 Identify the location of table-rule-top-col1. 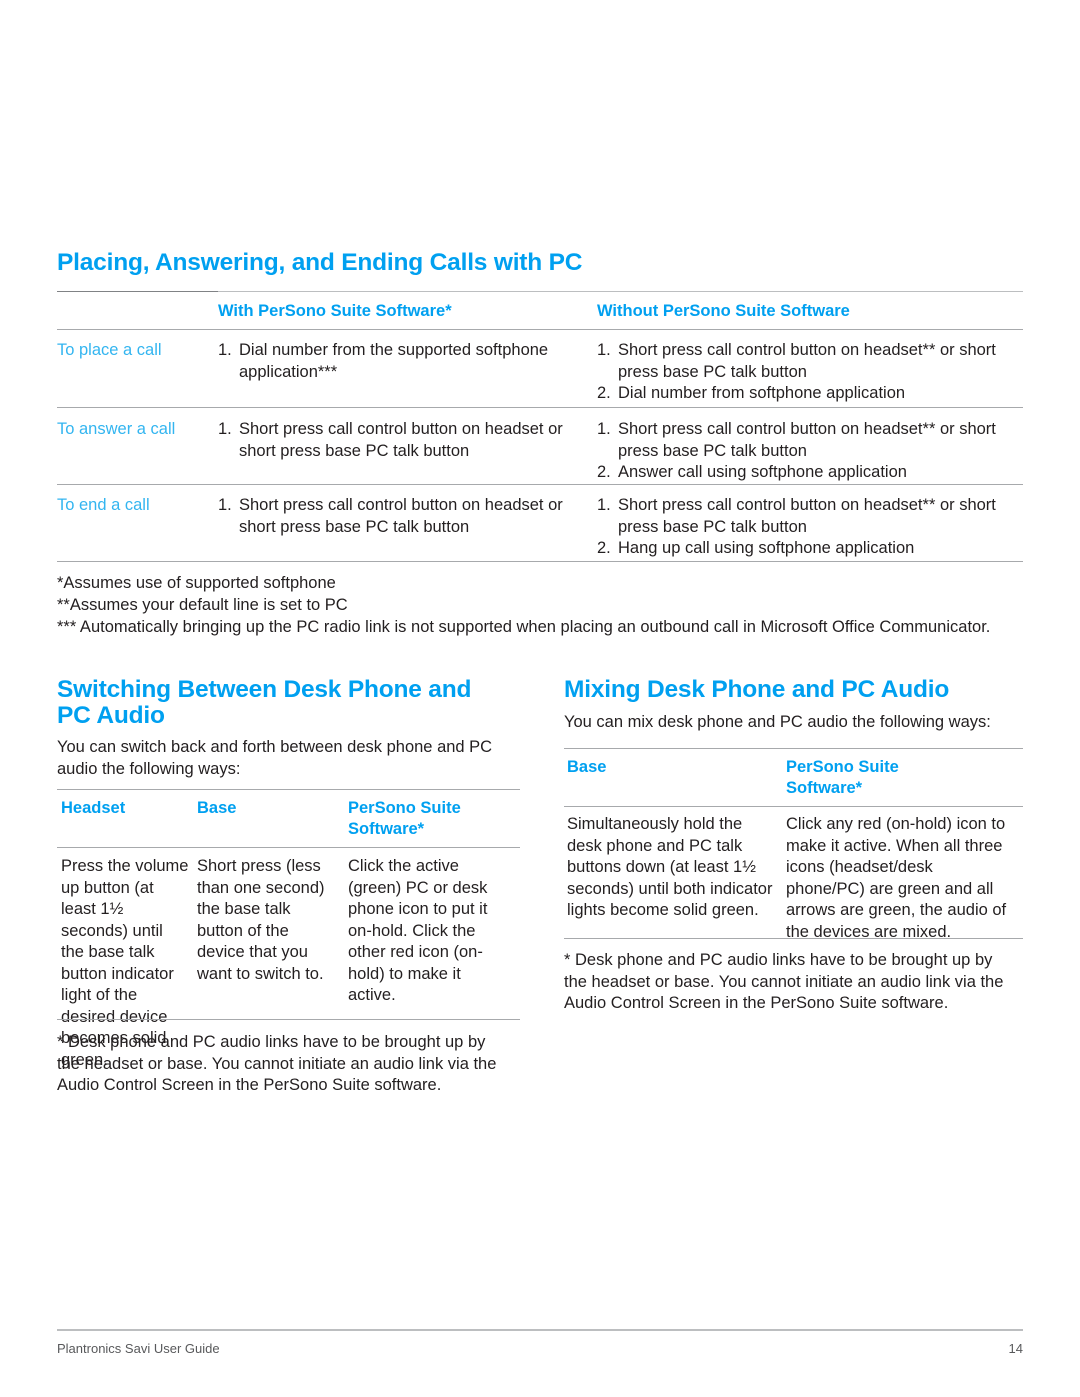
(137, 291).